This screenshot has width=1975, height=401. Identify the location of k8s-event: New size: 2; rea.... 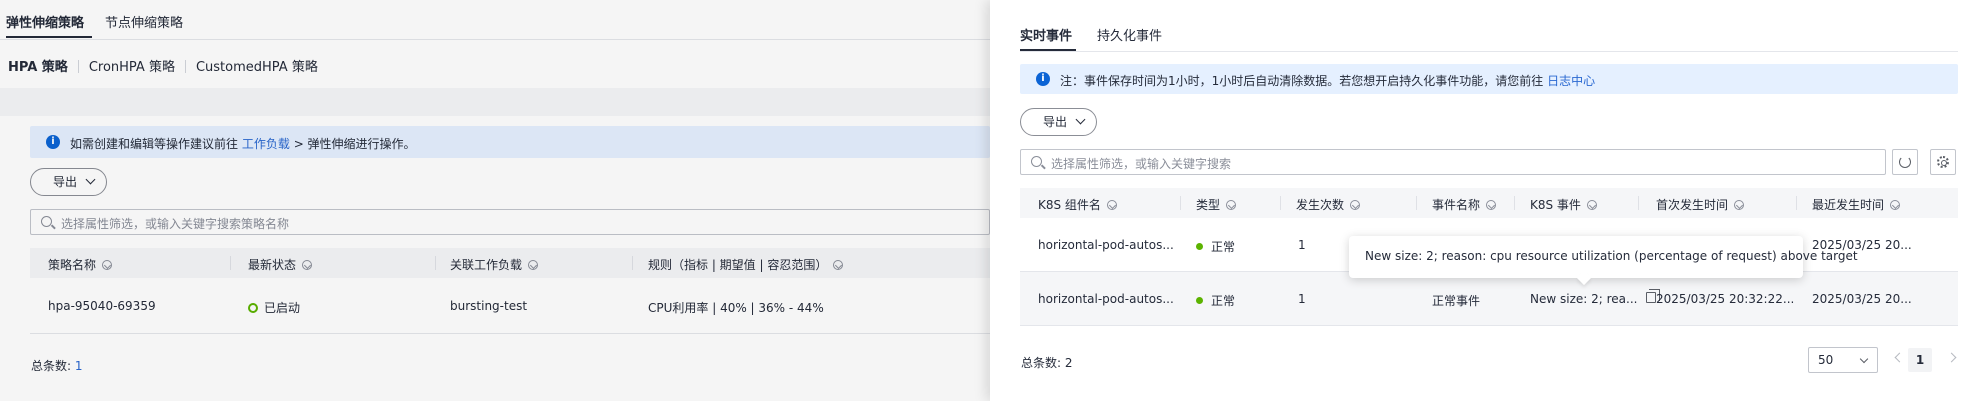
(1584, 299).